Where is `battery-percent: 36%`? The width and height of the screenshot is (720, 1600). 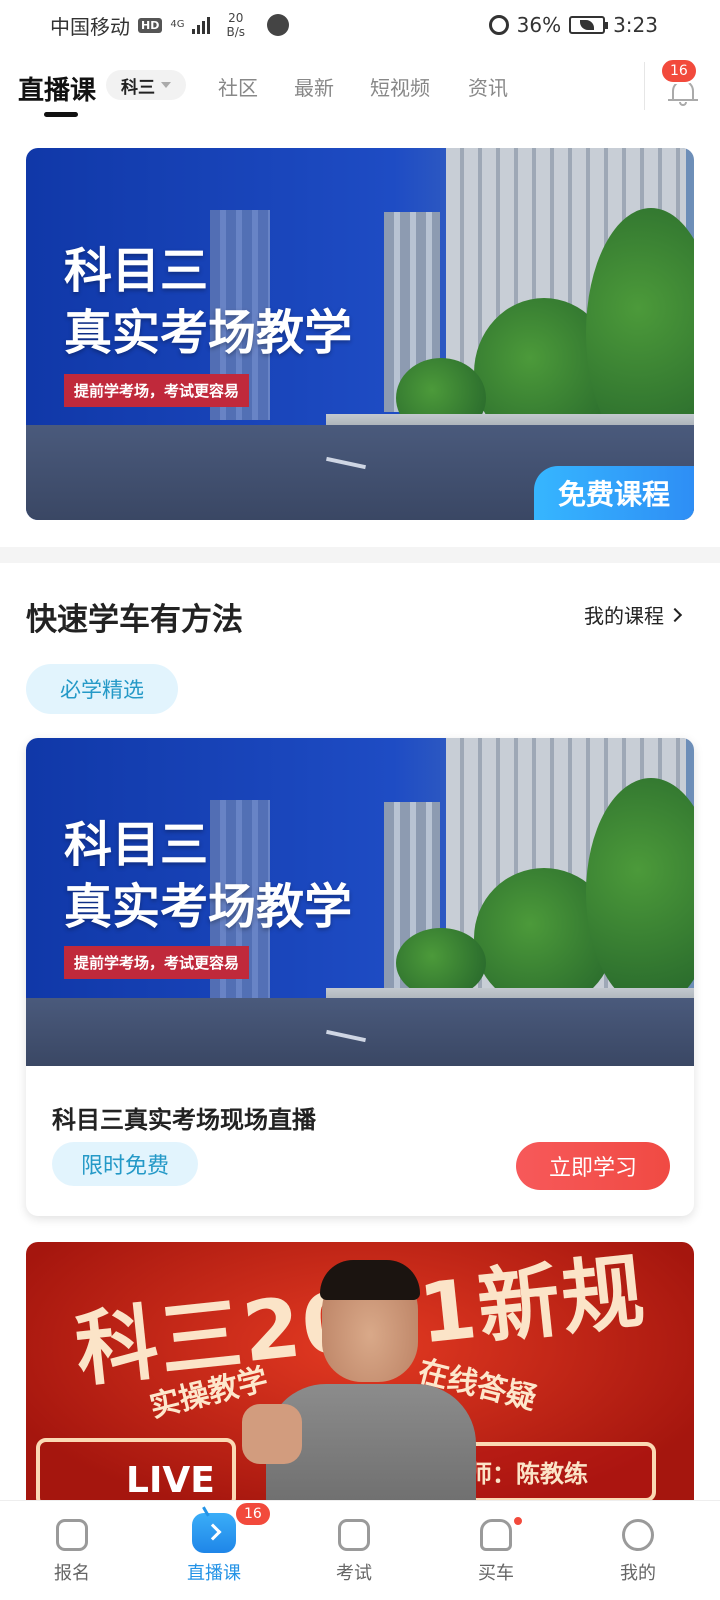 battery-percent: 36% is located at coordinates (539, 25).